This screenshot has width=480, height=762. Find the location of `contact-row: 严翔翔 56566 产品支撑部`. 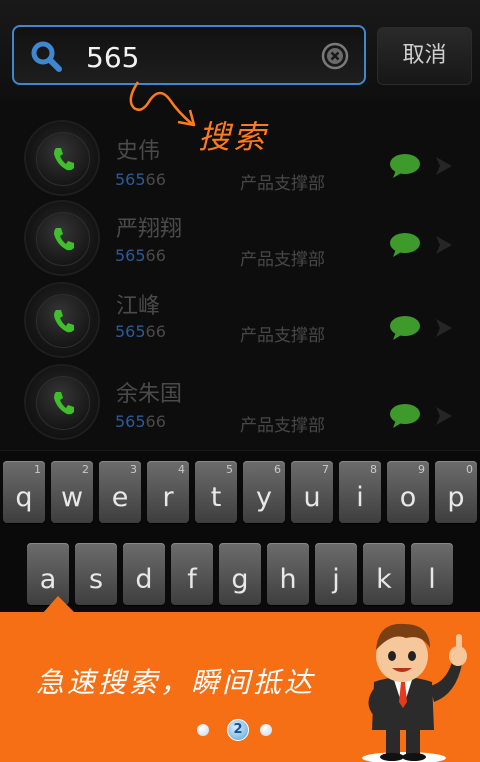

contact-row: 严翔翔 56566 产品支撑部 is located at coordinates (240, 238).